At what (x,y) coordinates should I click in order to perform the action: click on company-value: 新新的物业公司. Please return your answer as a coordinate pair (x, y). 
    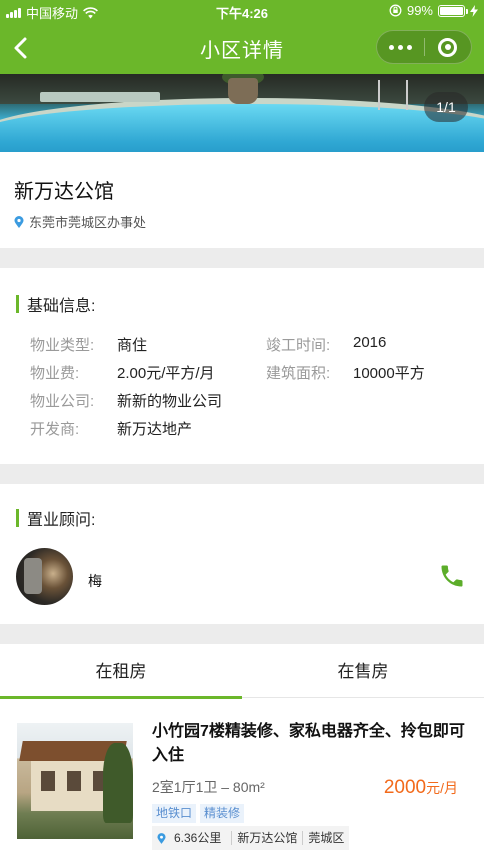
    Looking at the image, I should click on (170, 401).